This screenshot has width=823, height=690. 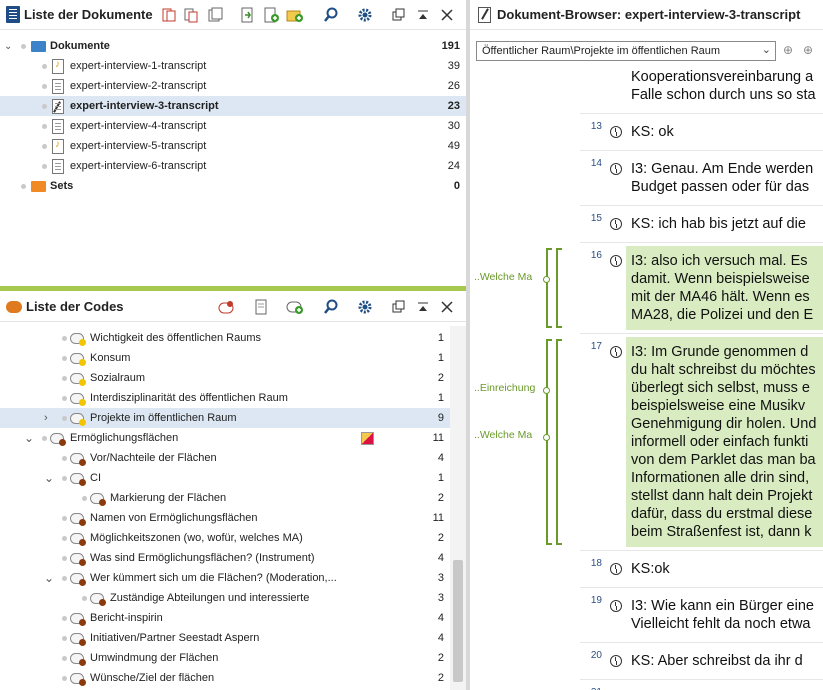 What do you see at coordinates (399, 307) in the screenshot?
I see `codes-undock-icon` at bounding box center [399, 307].